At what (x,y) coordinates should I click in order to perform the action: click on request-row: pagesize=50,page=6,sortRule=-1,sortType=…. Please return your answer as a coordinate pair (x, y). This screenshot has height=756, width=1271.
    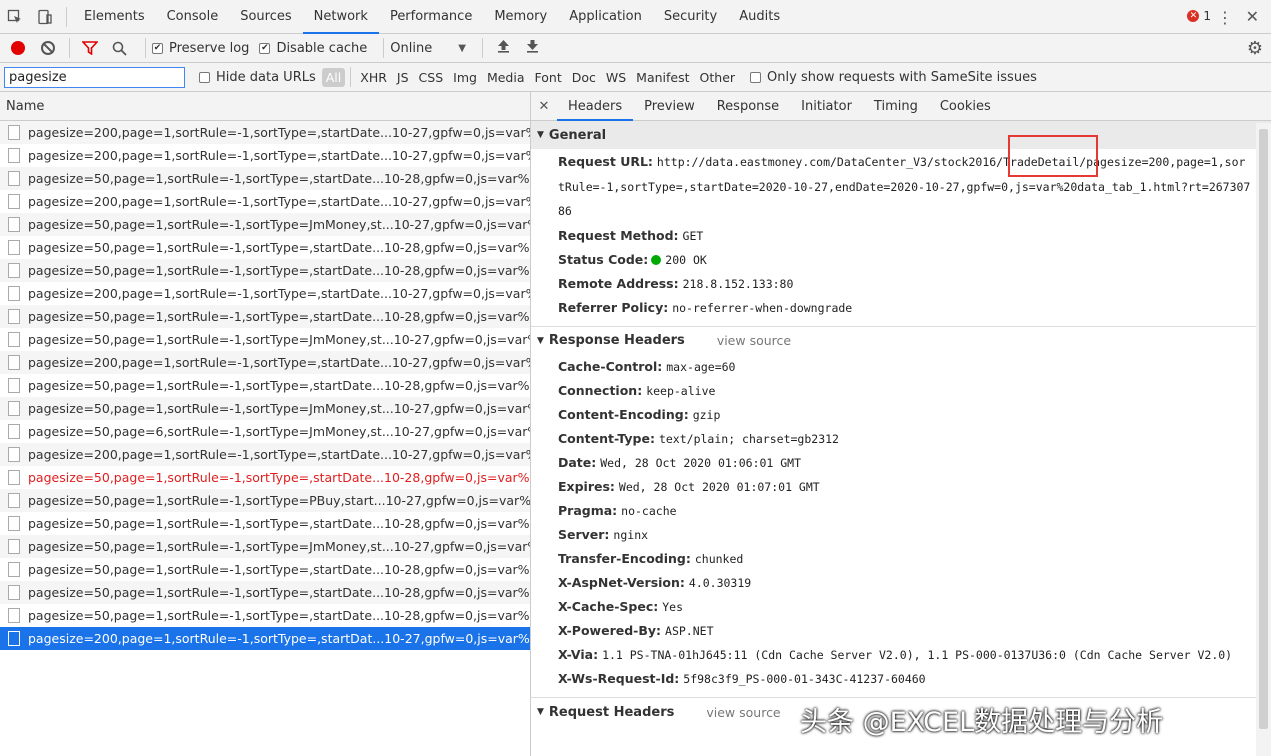
    Looking at the image, I should click on (265, 431).